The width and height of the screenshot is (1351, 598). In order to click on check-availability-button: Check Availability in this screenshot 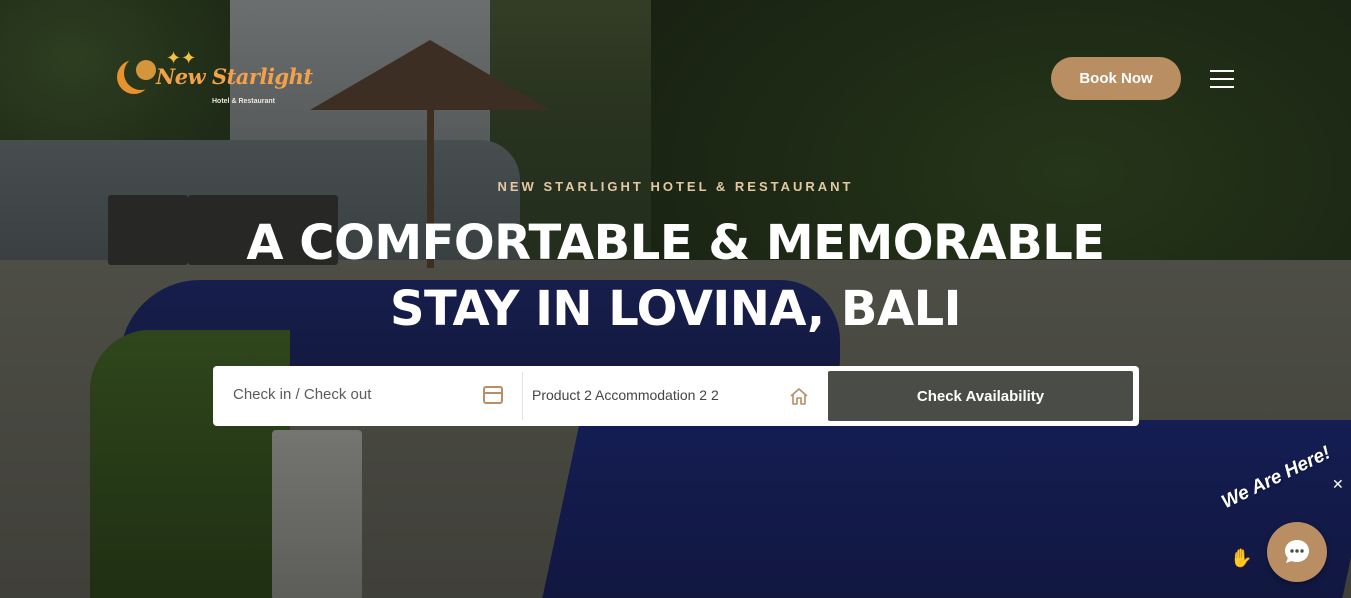, I will do `click(980, 396)`.